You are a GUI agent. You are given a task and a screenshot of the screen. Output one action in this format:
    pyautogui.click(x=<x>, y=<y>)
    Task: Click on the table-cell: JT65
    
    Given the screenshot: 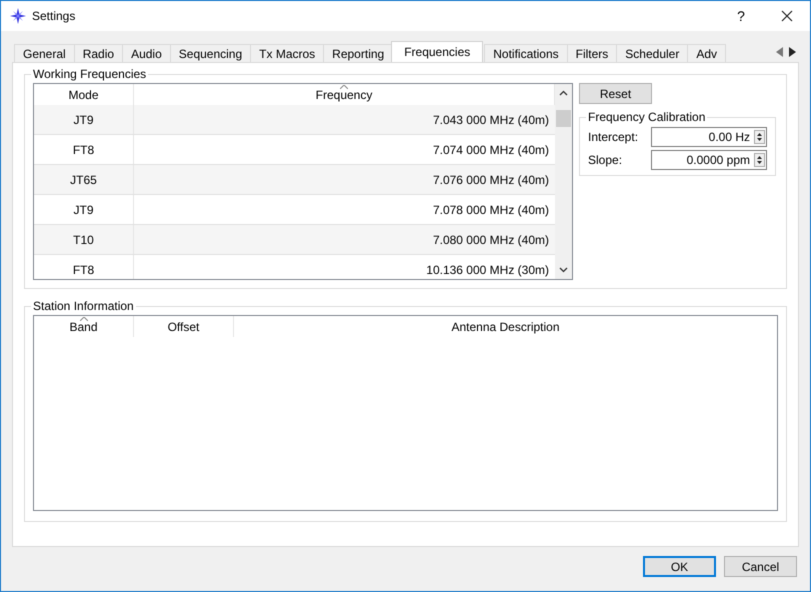 What is the action you would take?
    pyautogui.click(x=84, y=179)
    